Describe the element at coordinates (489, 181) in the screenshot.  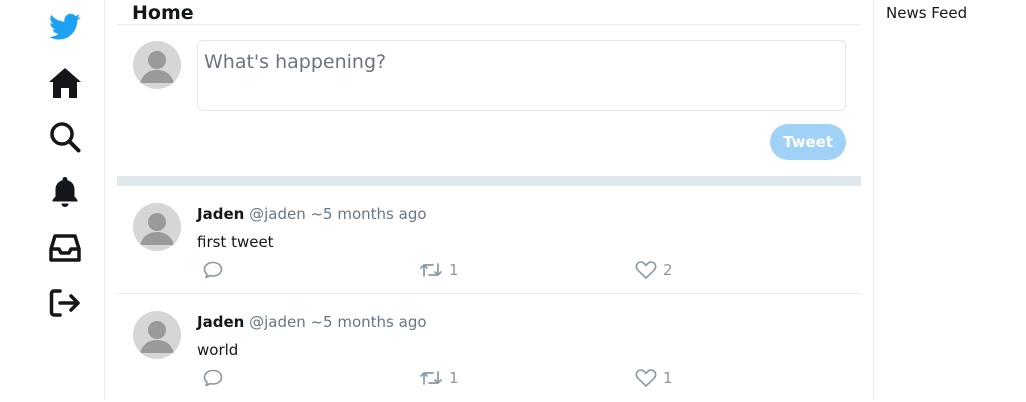
I see `feed-divider` at that location.